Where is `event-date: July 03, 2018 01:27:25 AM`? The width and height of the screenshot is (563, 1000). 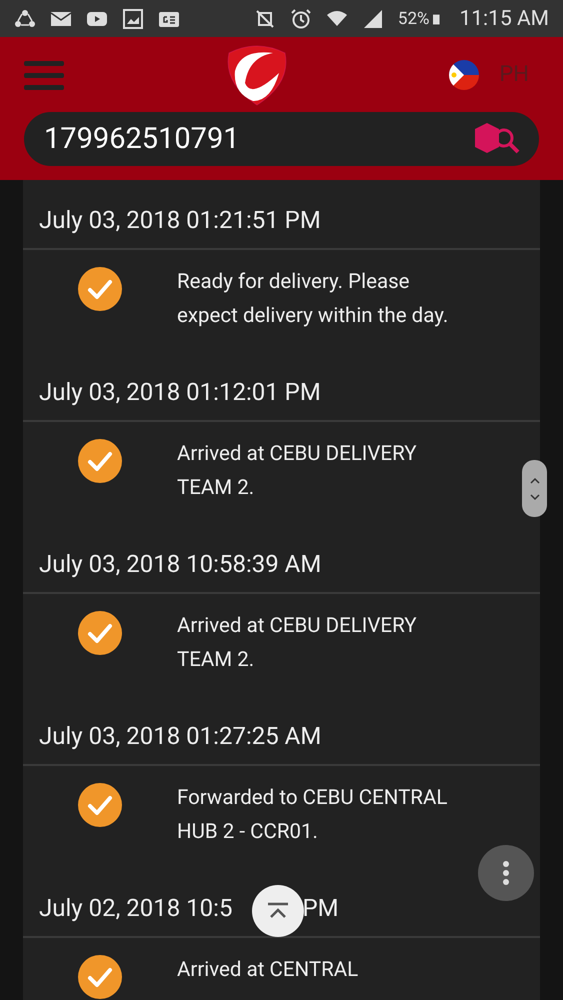
event-date: July 03, 2018 01:27:25 AM is located at coordinates (180, 736).